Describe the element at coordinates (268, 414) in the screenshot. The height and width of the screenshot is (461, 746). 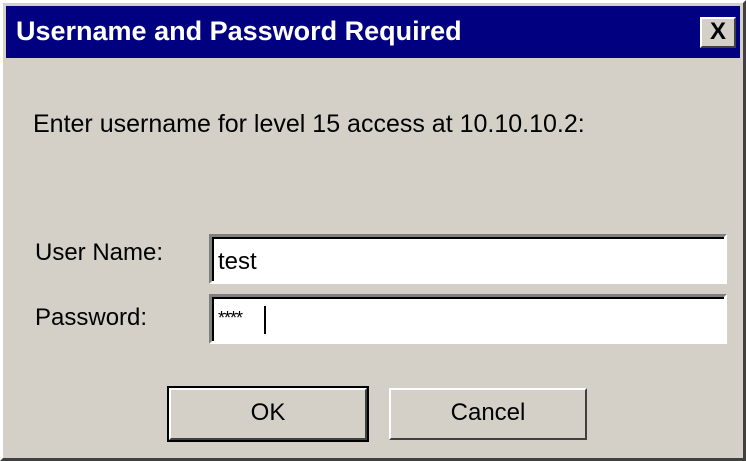
I see `ok-button: OK` at that location.